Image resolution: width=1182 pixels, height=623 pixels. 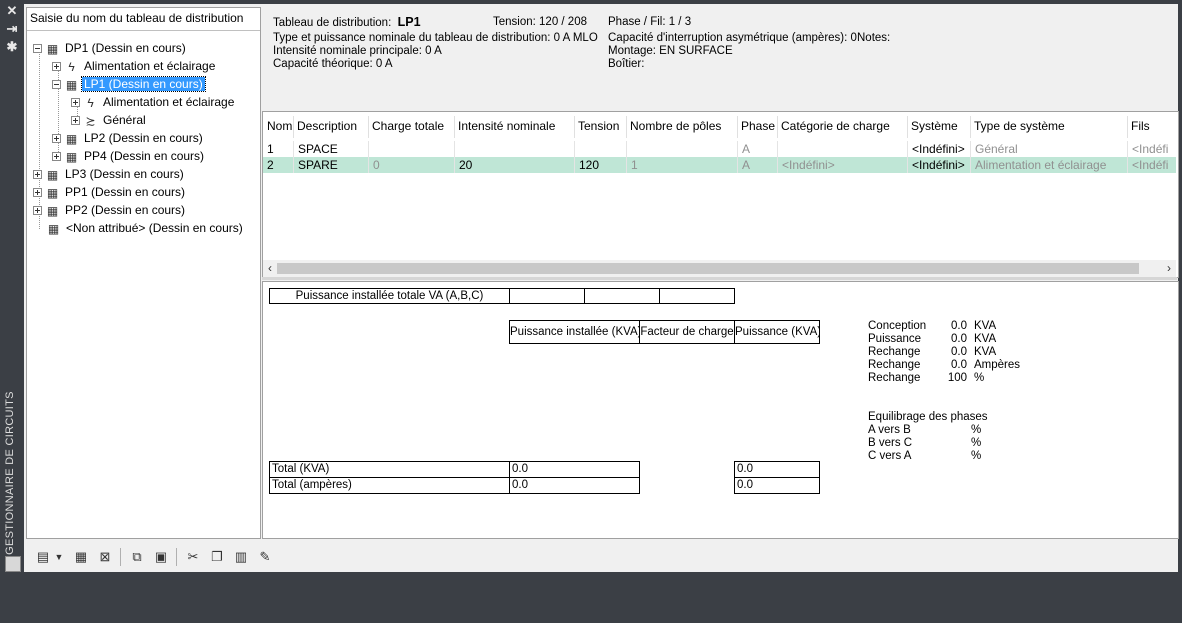 What do you see at coordinates (574, 469) in the screenshot?
I see `total-kva-installed: 0.0` at bounding box center [574, 469].